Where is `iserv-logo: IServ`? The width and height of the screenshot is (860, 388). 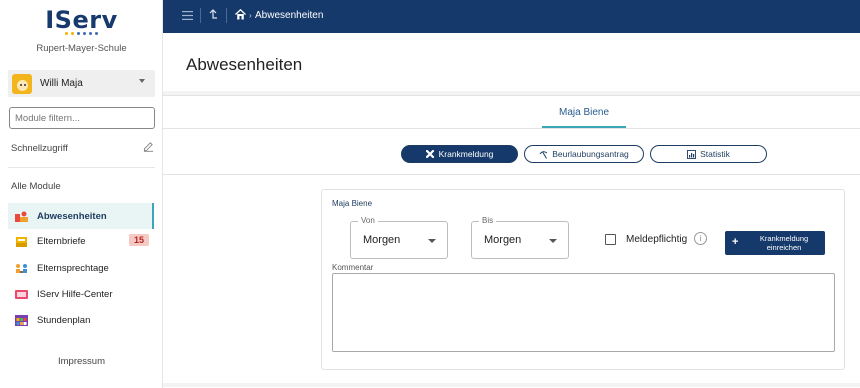 iserv-logo: IServ is located at coordinates (81, 22).